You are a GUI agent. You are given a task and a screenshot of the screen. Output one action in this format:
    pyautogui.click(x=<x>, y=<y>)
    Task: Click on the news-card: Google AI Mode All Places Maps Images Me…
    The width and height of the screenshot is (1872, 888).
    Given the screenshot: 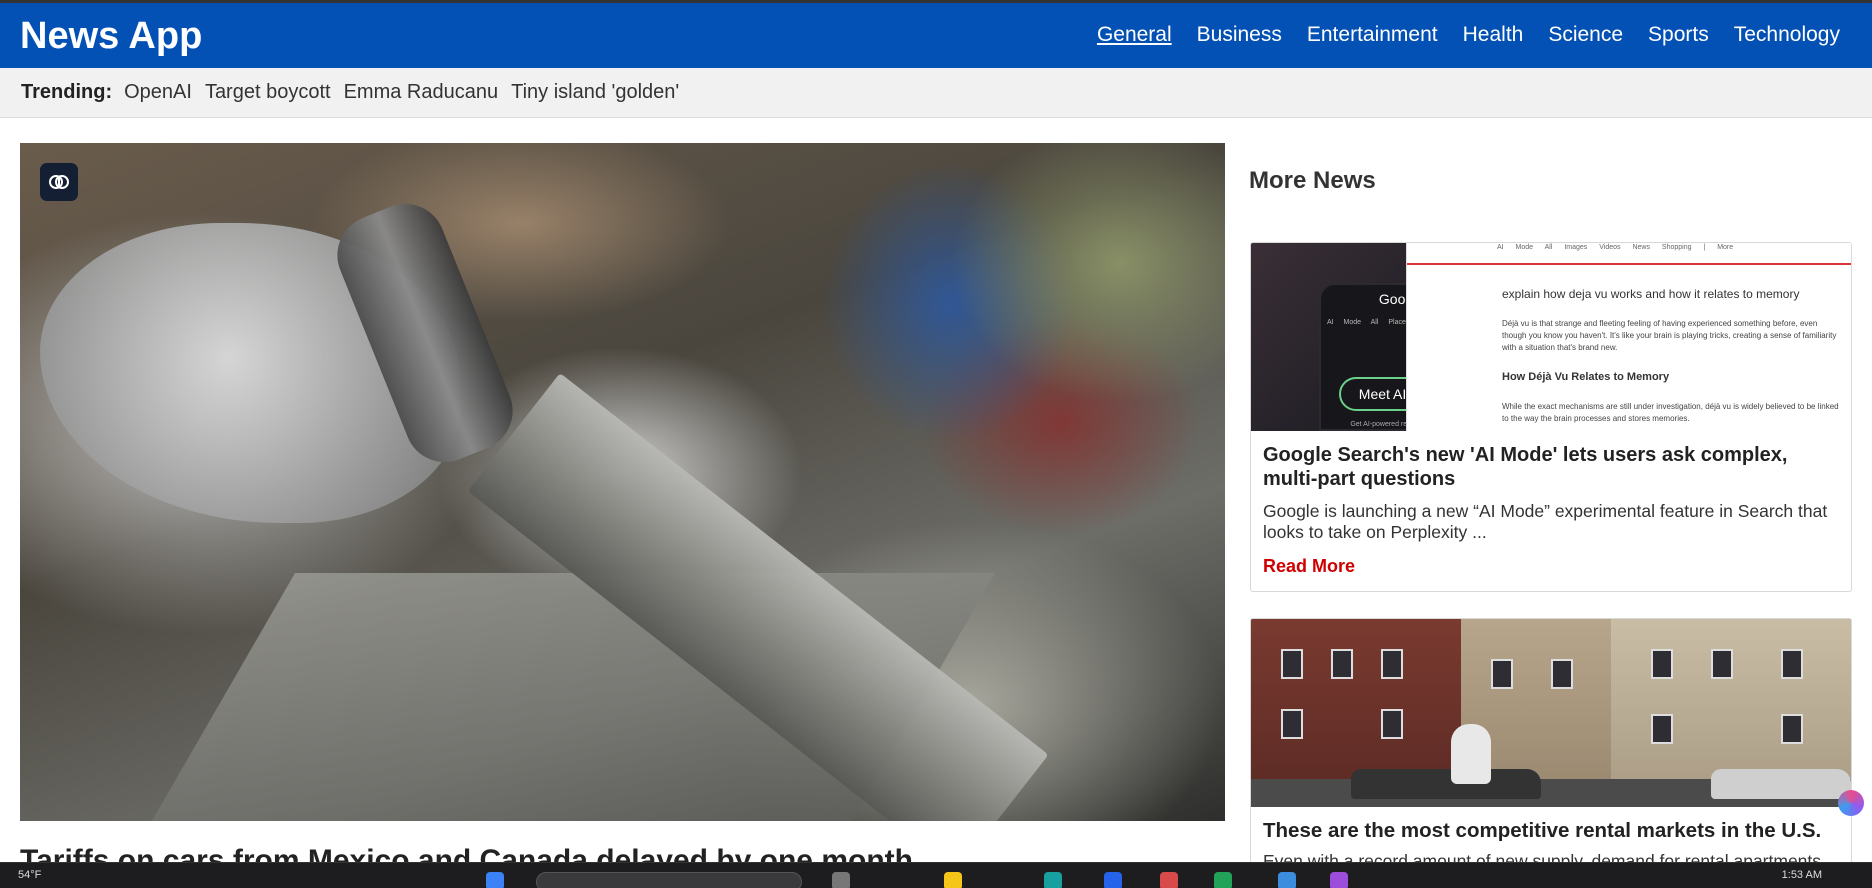 What is the action you would take?
    pyautogui.click(x=1551, y=417)
    